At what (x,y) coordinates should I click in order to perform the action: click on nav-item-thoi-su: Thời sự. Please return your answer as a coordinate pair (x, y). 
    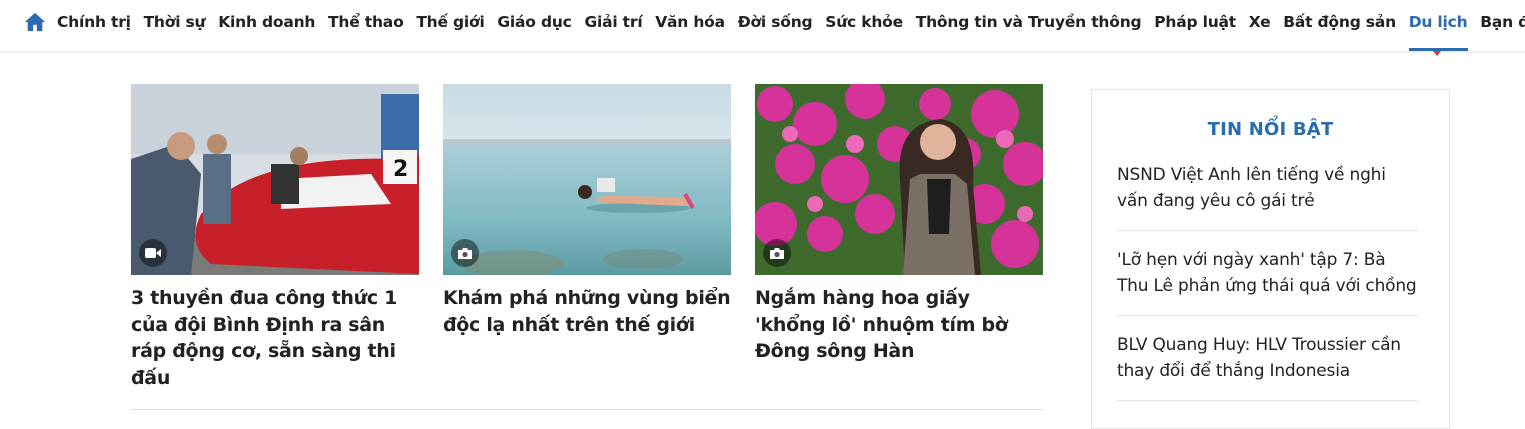
    Looking at the image, I should click on (181, 25).